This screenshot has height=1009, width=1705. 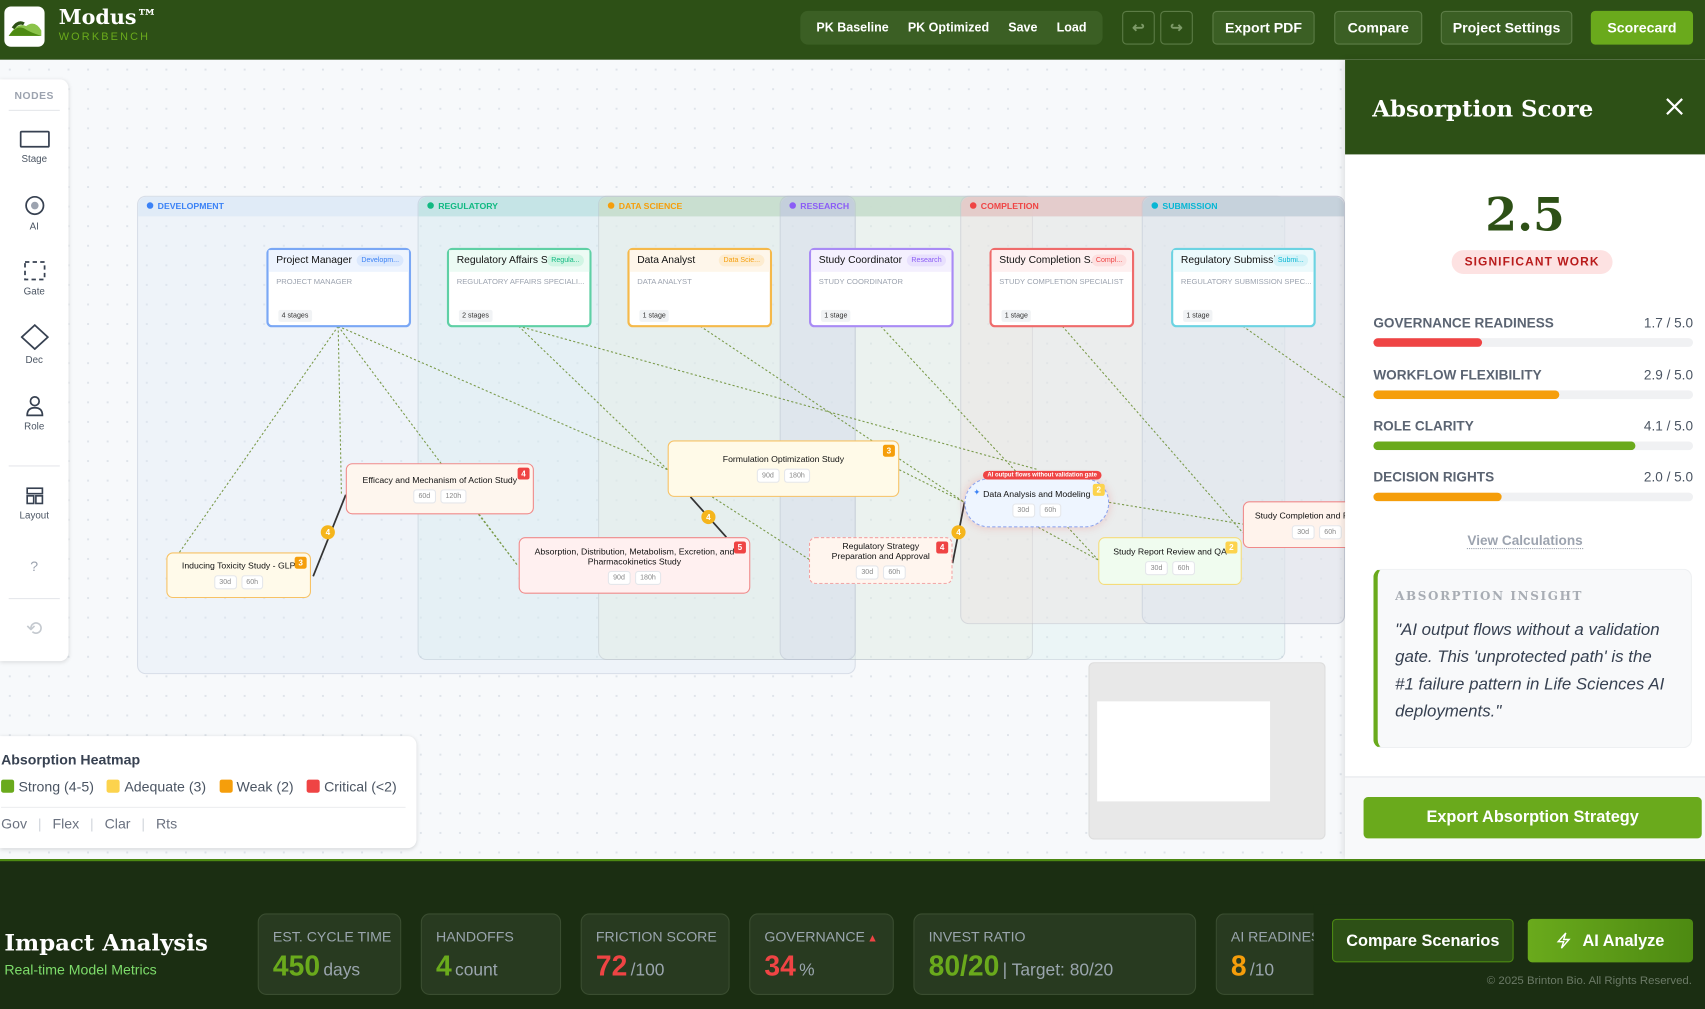 What do you see at coordinates (1489, 596) in the screenshot?
I see `insight-title: ABSORPTION INSIGHT` at bounding box center [1489, 596].